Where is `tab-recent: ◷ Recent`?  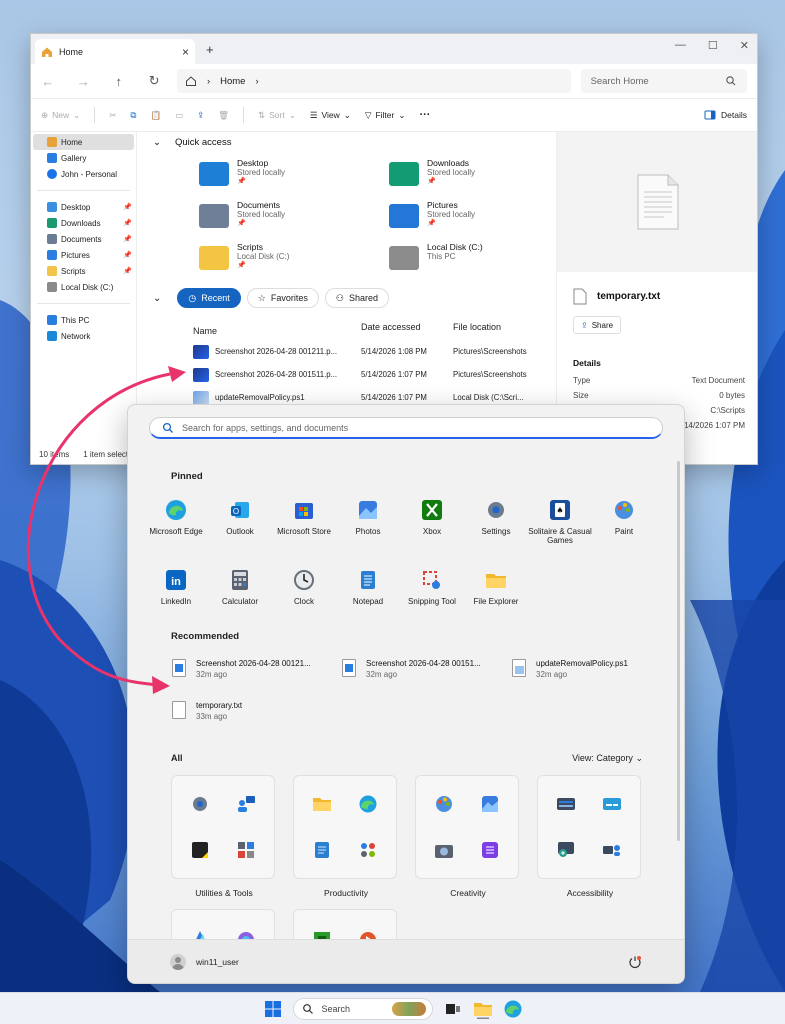 tab-recent: ◷ Recent is located at coordinates (209, 298).